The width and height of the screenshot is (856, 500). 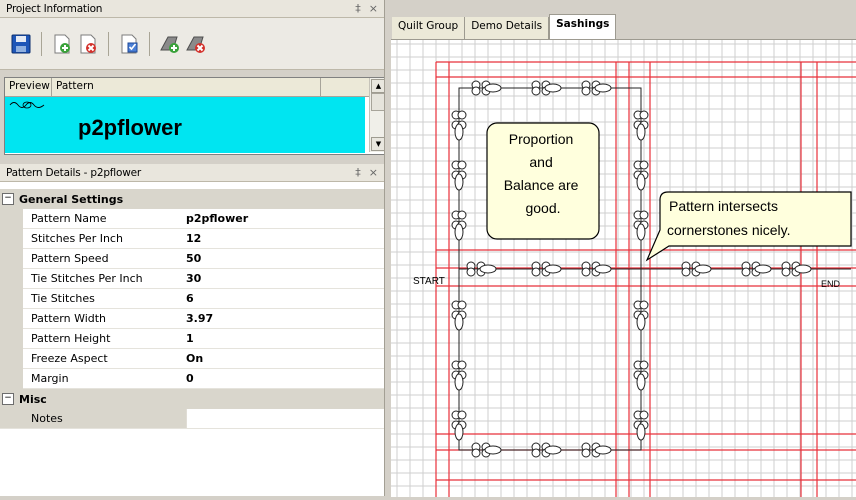 I want to click on callout2-line: Pattern intersects, so click(x=723, y=206).